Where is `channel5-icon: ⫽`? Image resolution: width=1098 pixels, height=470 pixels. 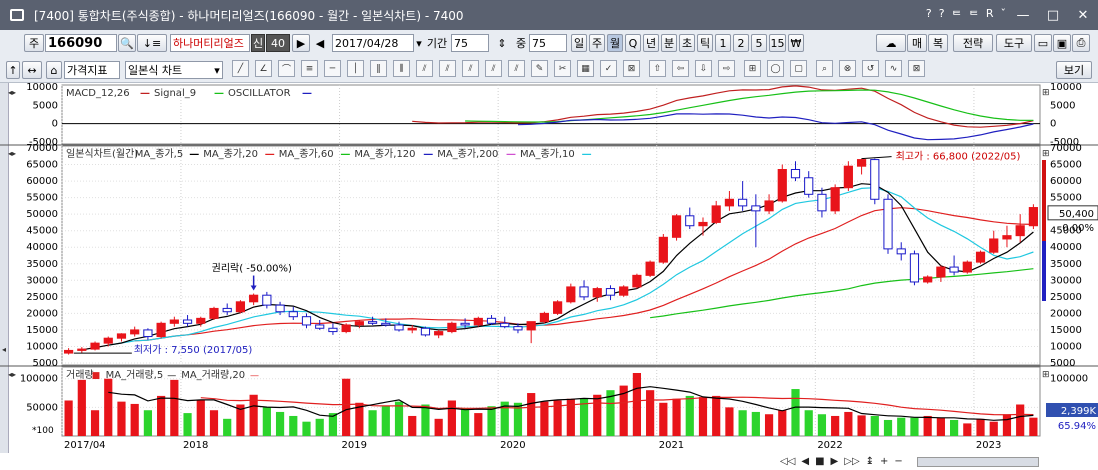
channel5-icon: ⫽ is located at coordinates (516, 68).